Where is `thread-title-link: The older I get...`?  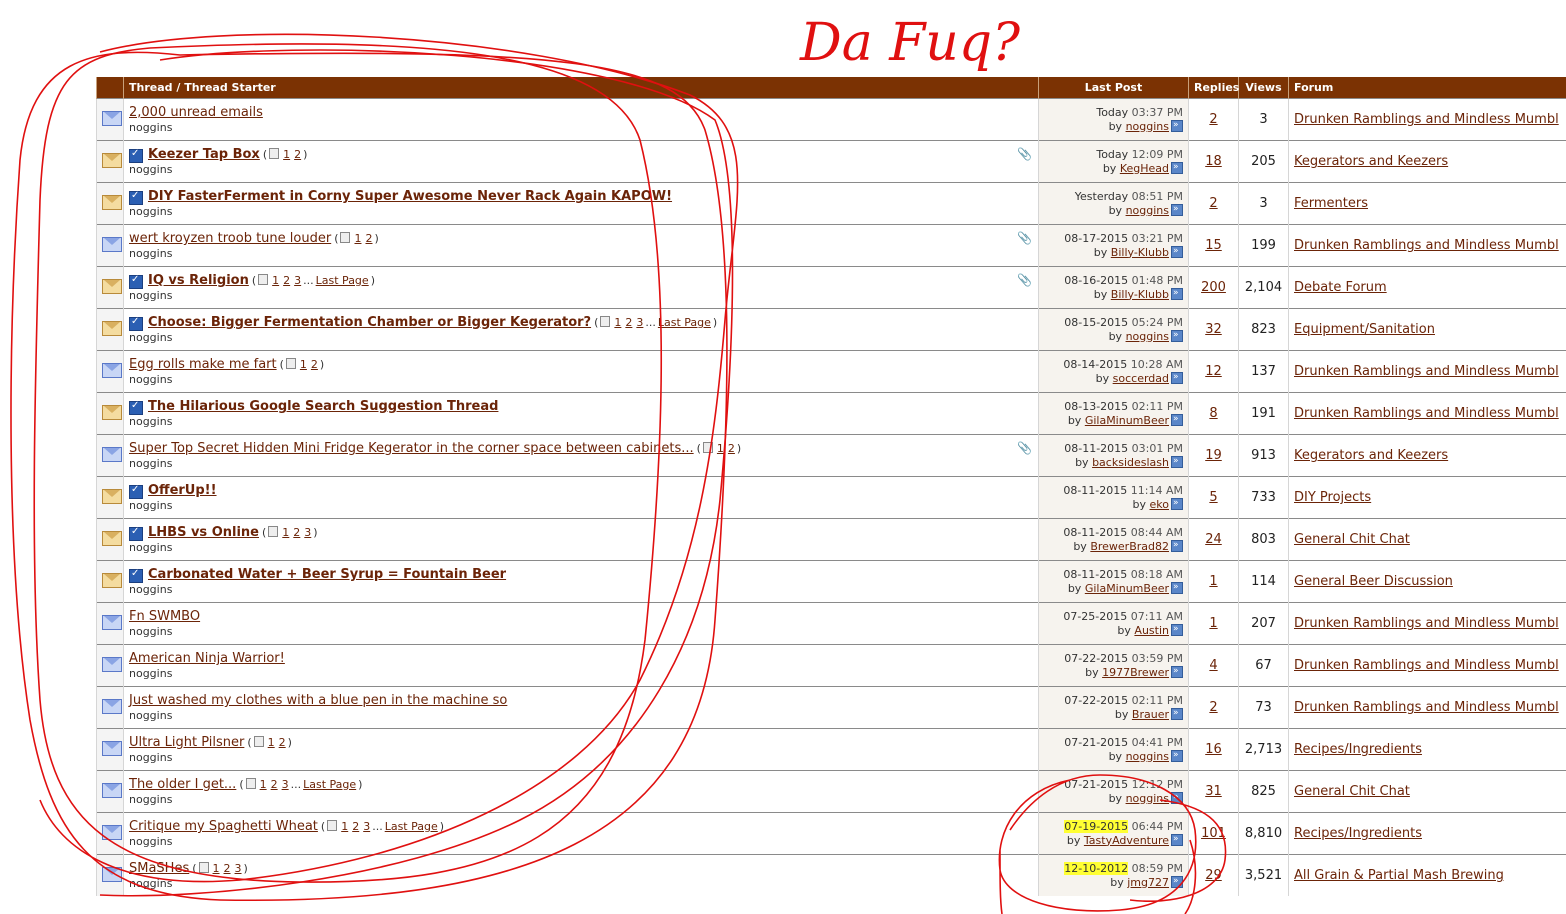
thread-title-link: The older I get... is located at coordinates (182, 784).